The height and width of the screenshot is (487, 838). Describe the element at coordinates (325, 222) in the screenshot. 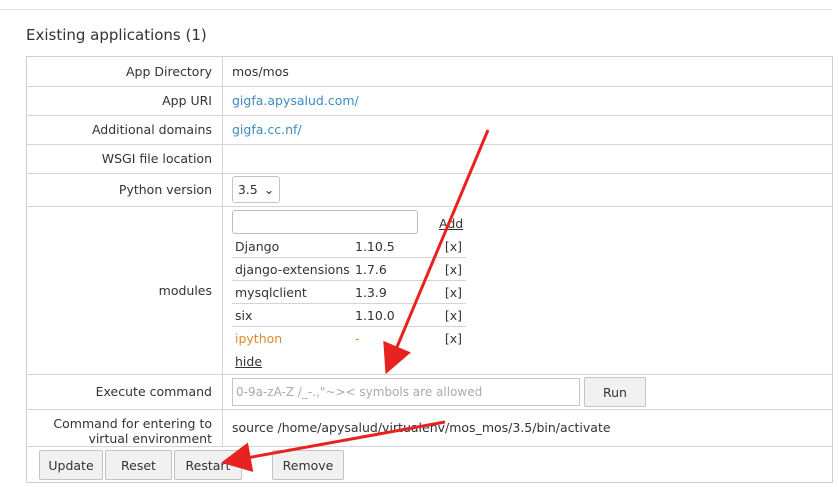

I see `module-name-input` at that location.